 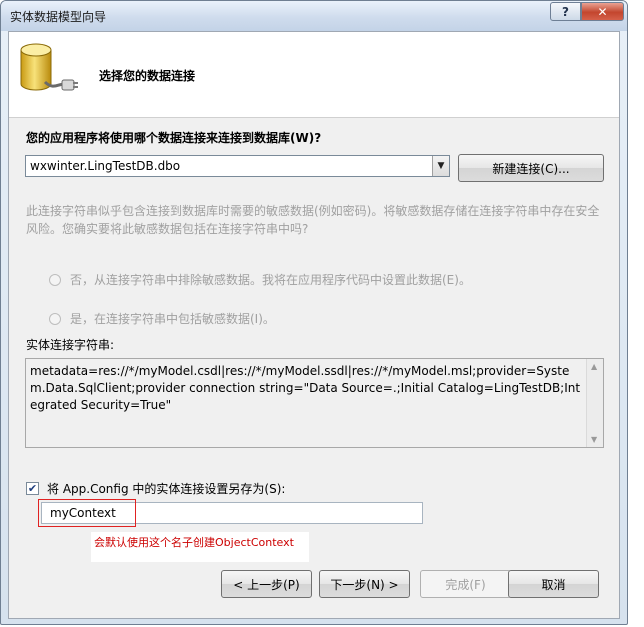 I want to click on help-button: ?, so click(x=565, y=11).